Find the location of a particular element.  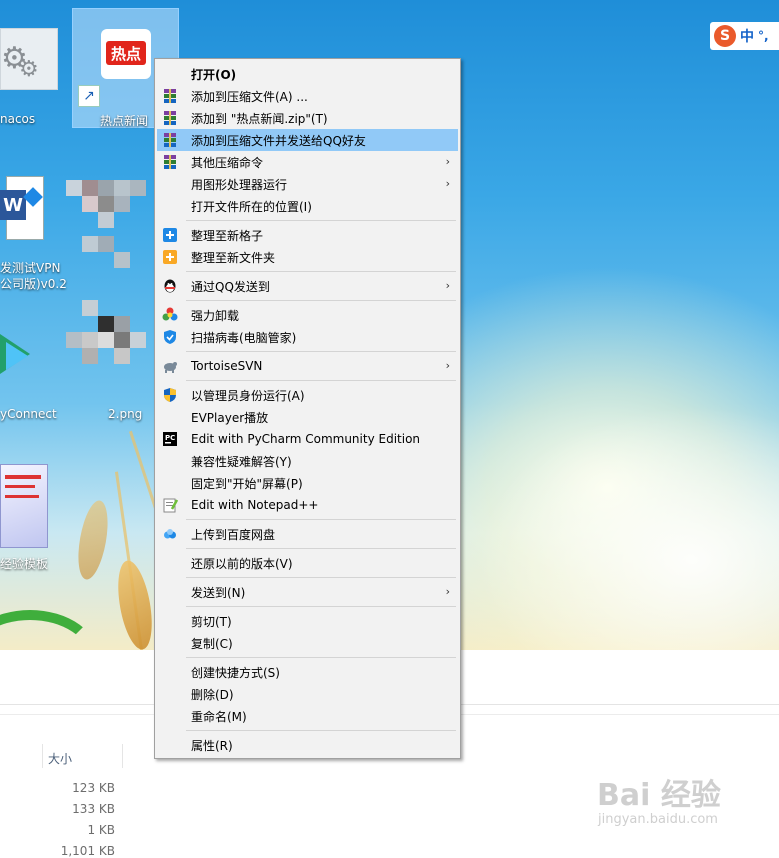

menu-item-label: 其他压缩命令 is located at coordinates (227, 162).